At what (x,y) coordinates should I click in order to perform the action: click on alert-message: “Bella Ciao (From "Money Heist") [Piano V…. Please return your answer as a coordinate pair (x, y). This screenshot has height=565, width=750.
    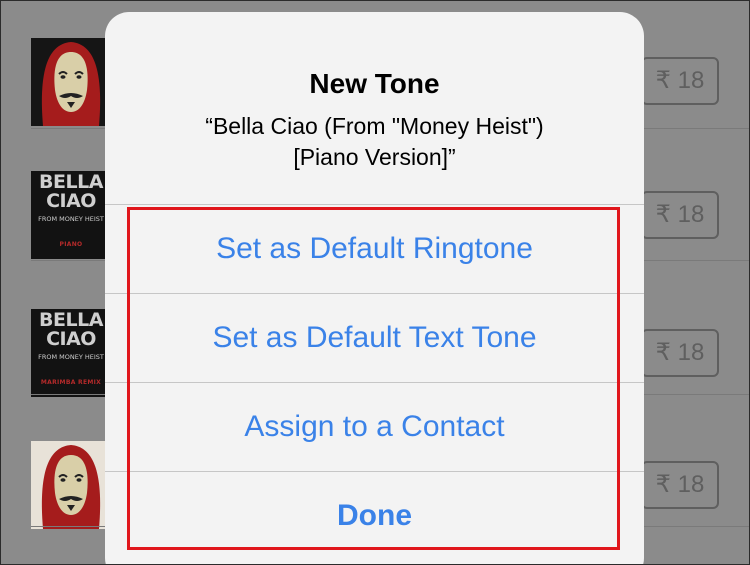
    Looking at the image, I should click on (374, 141).